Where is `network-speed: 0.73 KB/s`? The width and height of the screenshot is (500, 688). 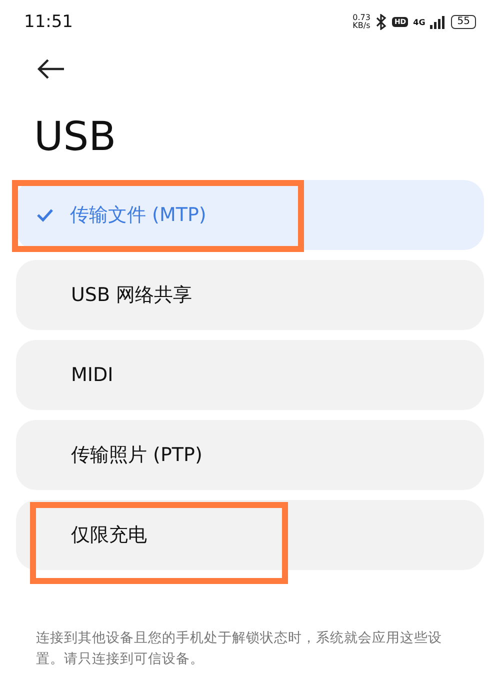
network-speed: 0.73 KB/s is located at coordinates (361, 22).